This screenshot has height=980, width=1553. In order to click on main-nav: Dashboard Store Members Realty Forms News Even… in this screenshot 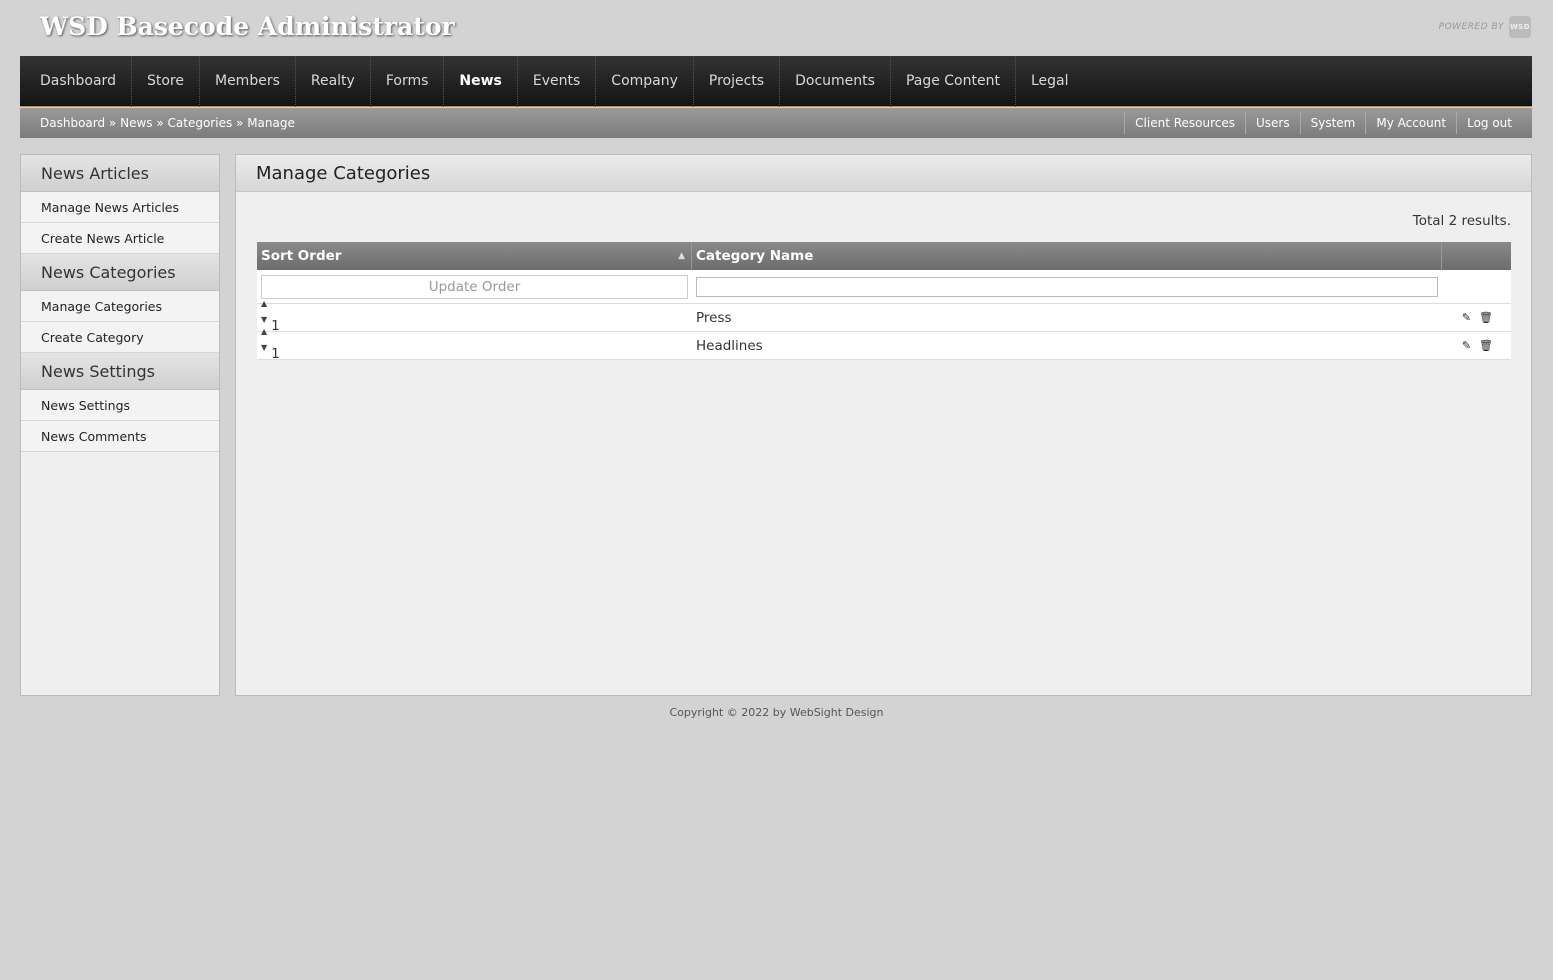, I will do `click(776, 81)`.